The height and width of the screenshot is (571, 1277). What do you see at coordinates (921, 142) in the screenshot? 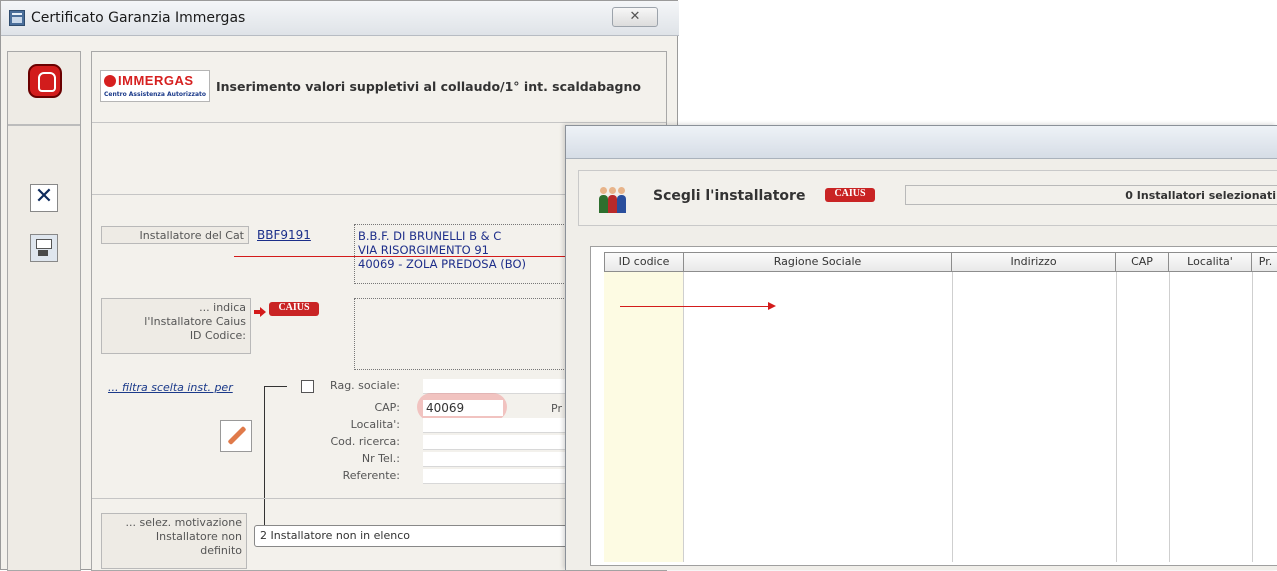
I see `popup-title-bar` at bounding box center [921, 142].